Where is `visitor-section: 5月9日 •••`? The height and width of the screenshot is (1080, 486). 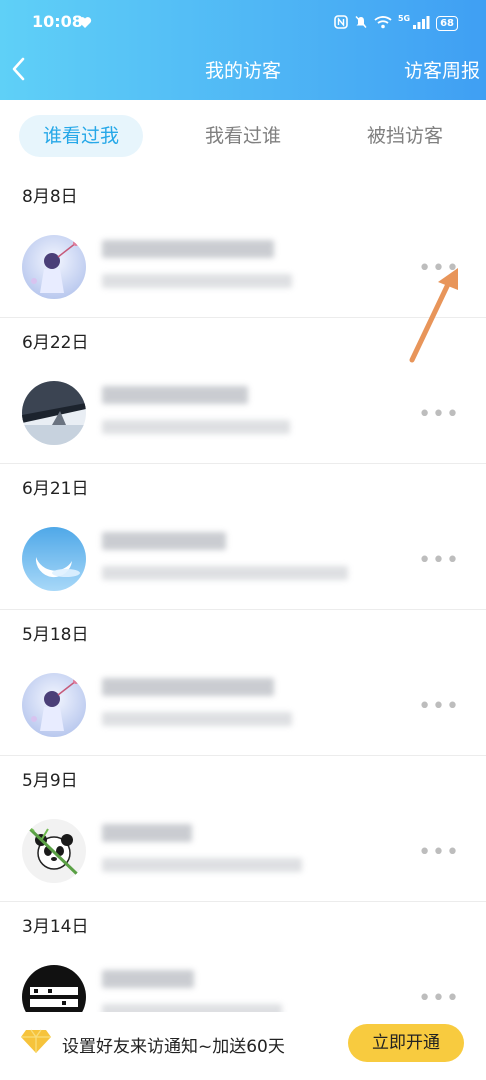 visitor-section: 5月9日 ••• is located at coordinates (243, 829).